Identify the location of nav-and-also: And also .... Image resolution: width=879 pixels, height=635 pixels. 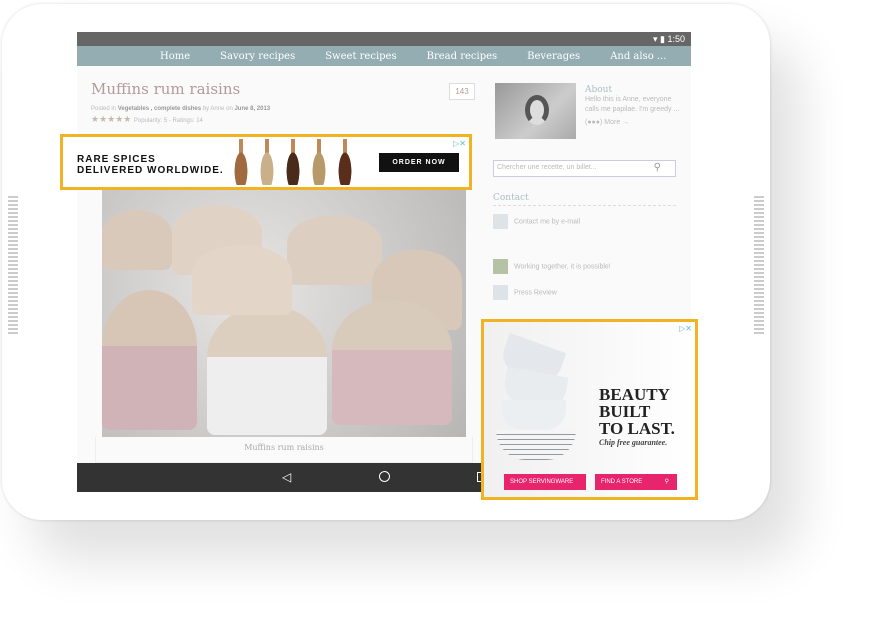
(638, 56).